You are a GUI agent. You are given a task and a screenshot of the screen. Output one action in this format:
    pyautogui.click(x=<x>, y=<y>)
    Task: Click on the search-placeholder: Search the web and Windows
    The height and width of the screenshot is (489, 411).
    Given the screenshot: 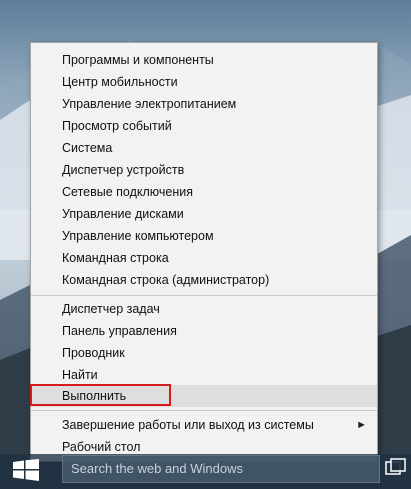 What is the action you would take?
    pyautogui.click(x=157, y=468)
    